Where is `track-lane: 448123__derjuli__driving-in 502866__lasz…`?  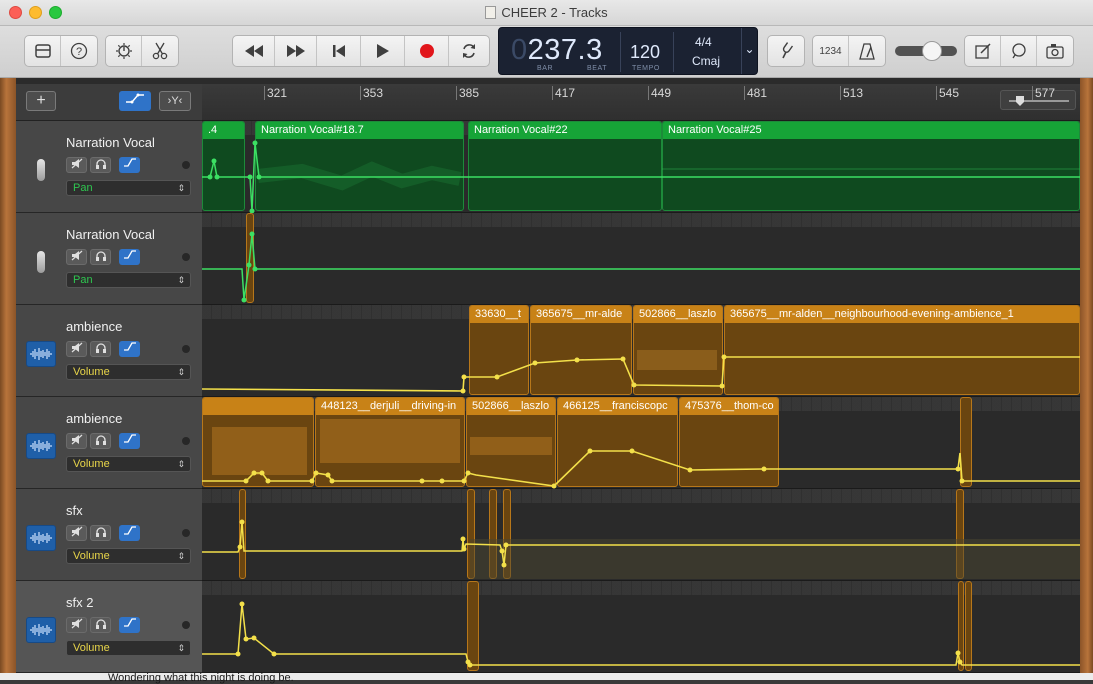
track-lane: 448123__derjuli__driving-in 502866__lasz… is located at coordinates (641, 443).